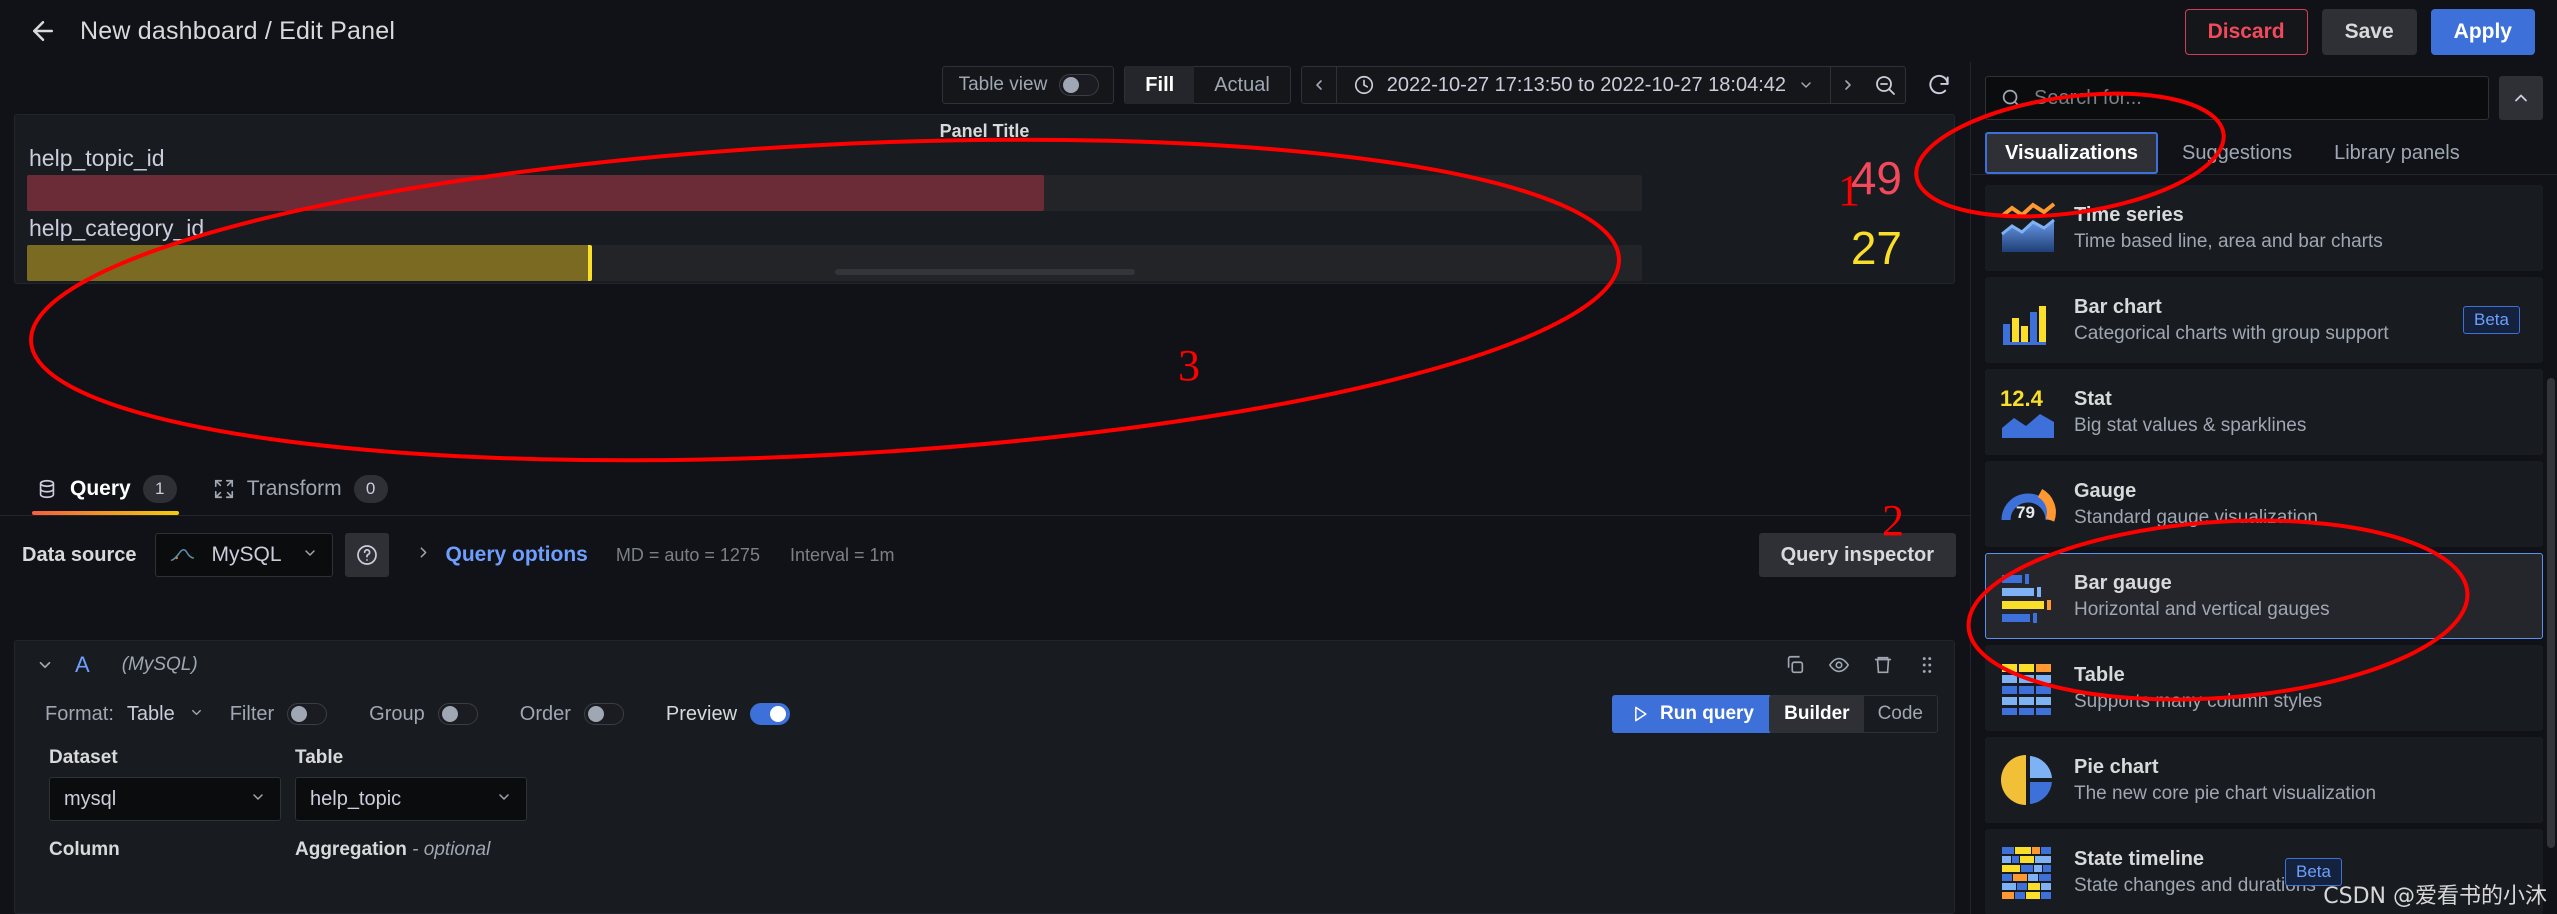 The image size is (2557, 914). I want to click on group-toggle, so click(457, 714).